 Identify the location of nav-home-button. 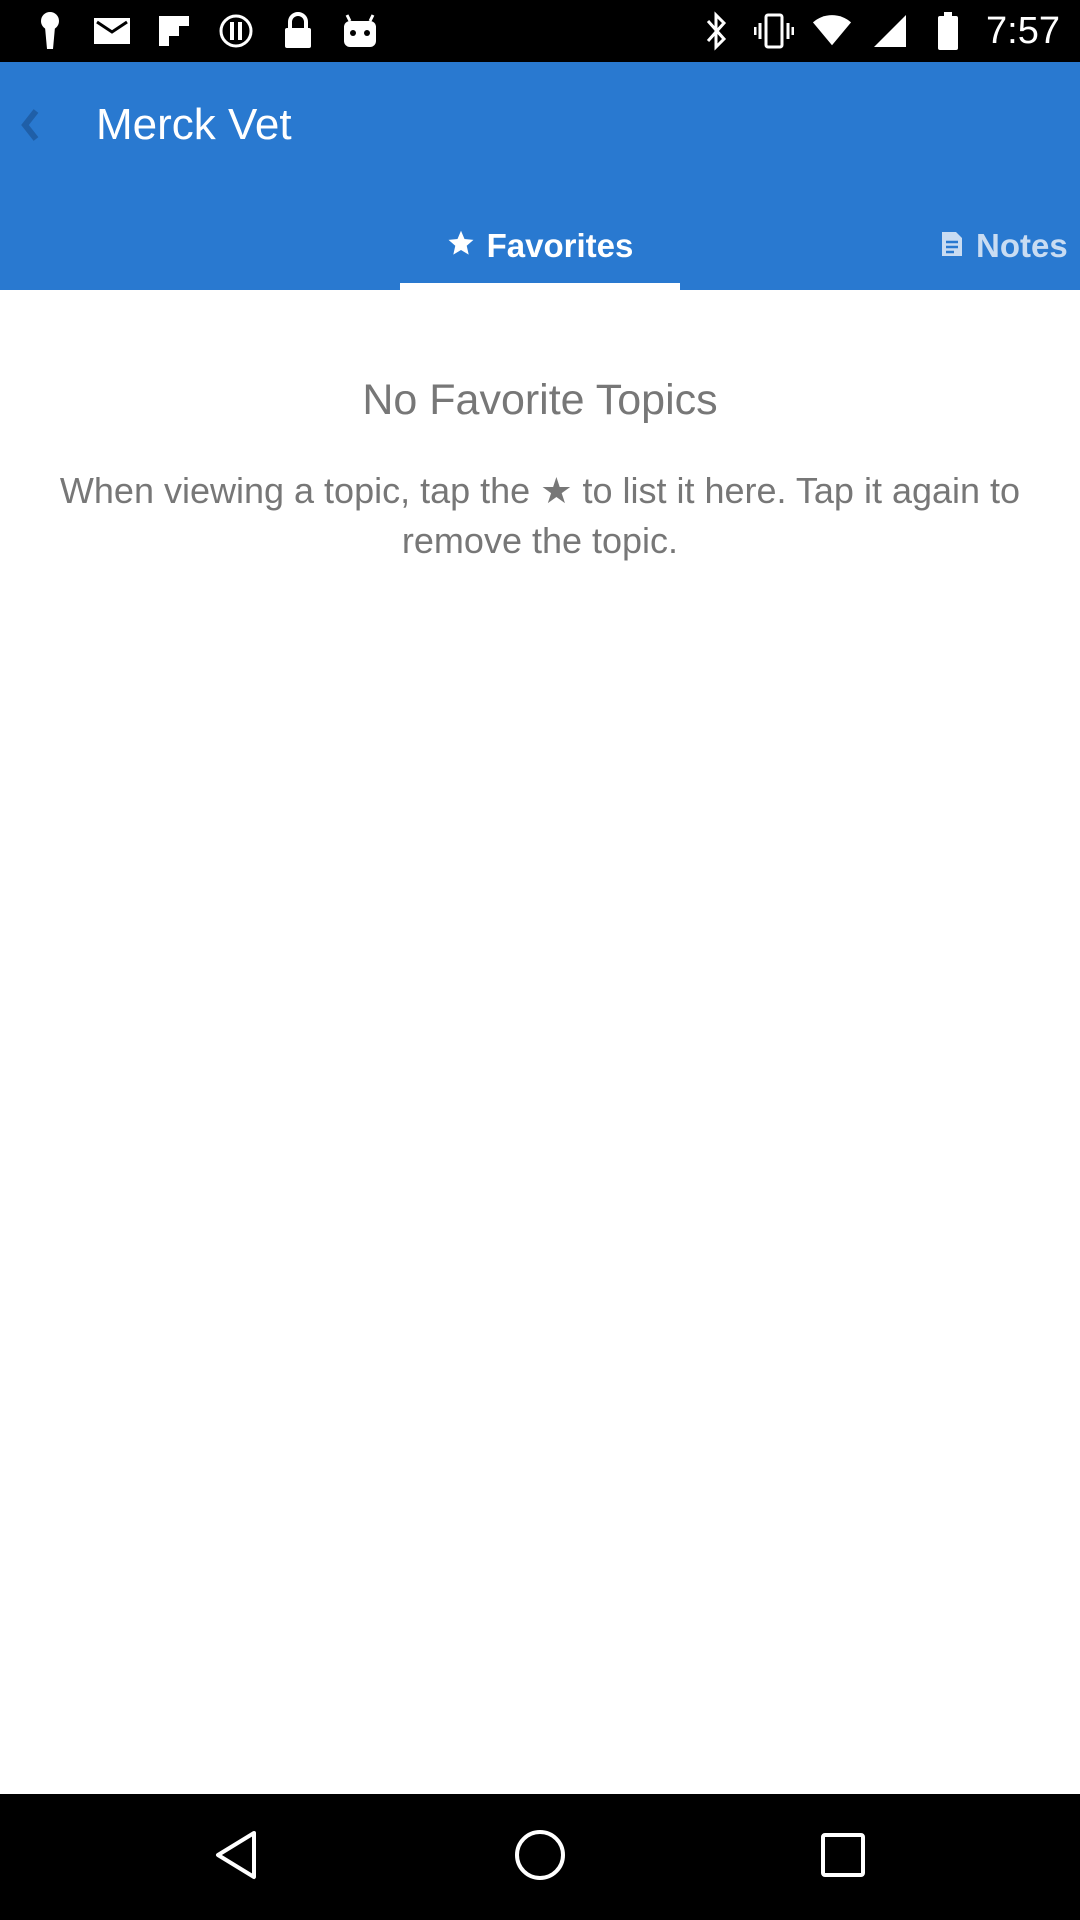
(540, 1857).